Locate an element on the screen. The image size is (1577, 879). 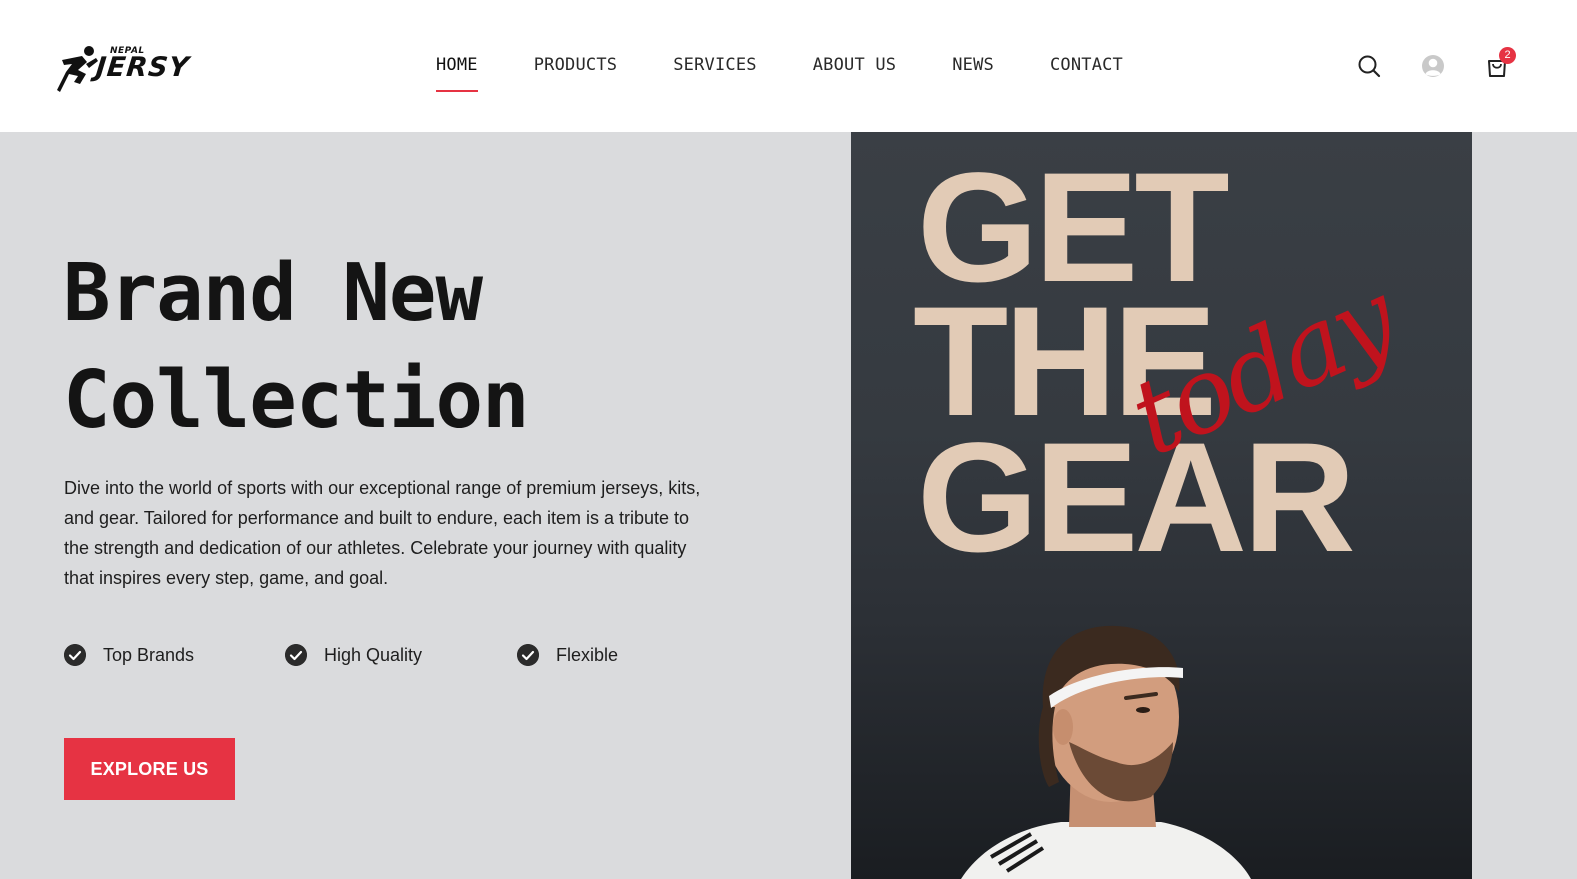
search-icon is located at coordinates (1369, 66).